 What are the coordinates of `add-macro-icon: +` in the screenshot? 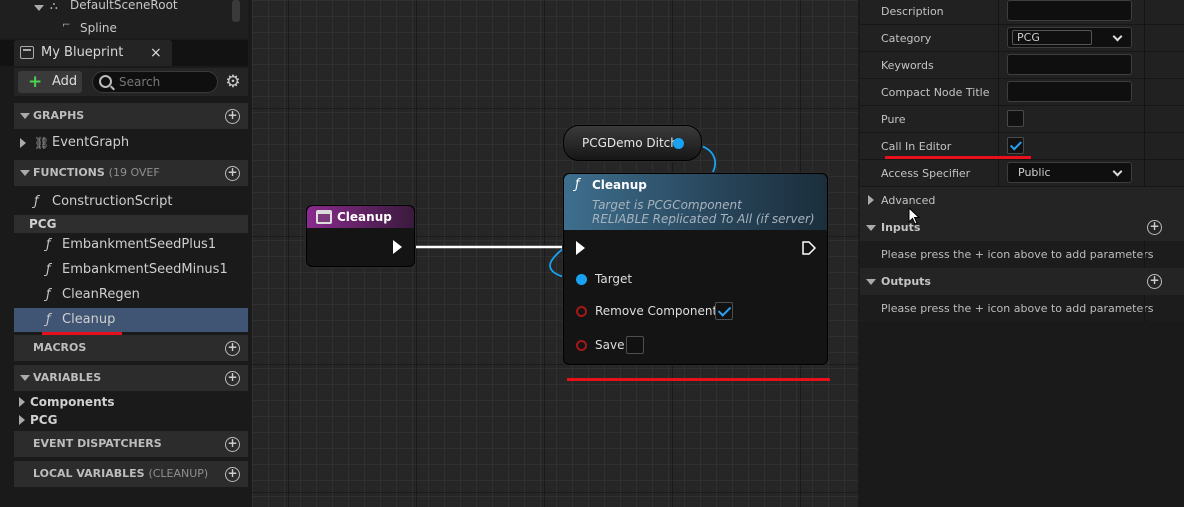 It's located at (232, 348).